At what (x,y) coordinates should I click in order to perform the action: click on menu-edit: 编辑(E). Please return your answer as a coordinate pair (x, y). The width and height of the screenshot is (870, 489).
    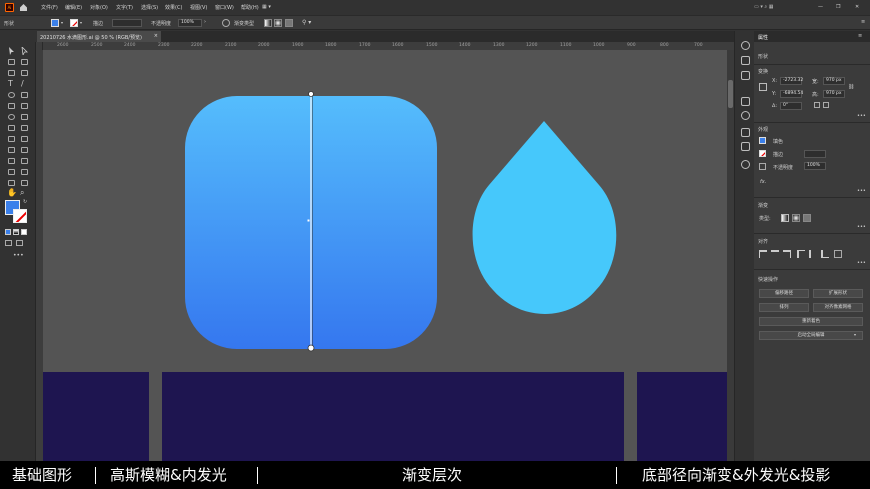
    Looking at the image, I should click on (73, 7).